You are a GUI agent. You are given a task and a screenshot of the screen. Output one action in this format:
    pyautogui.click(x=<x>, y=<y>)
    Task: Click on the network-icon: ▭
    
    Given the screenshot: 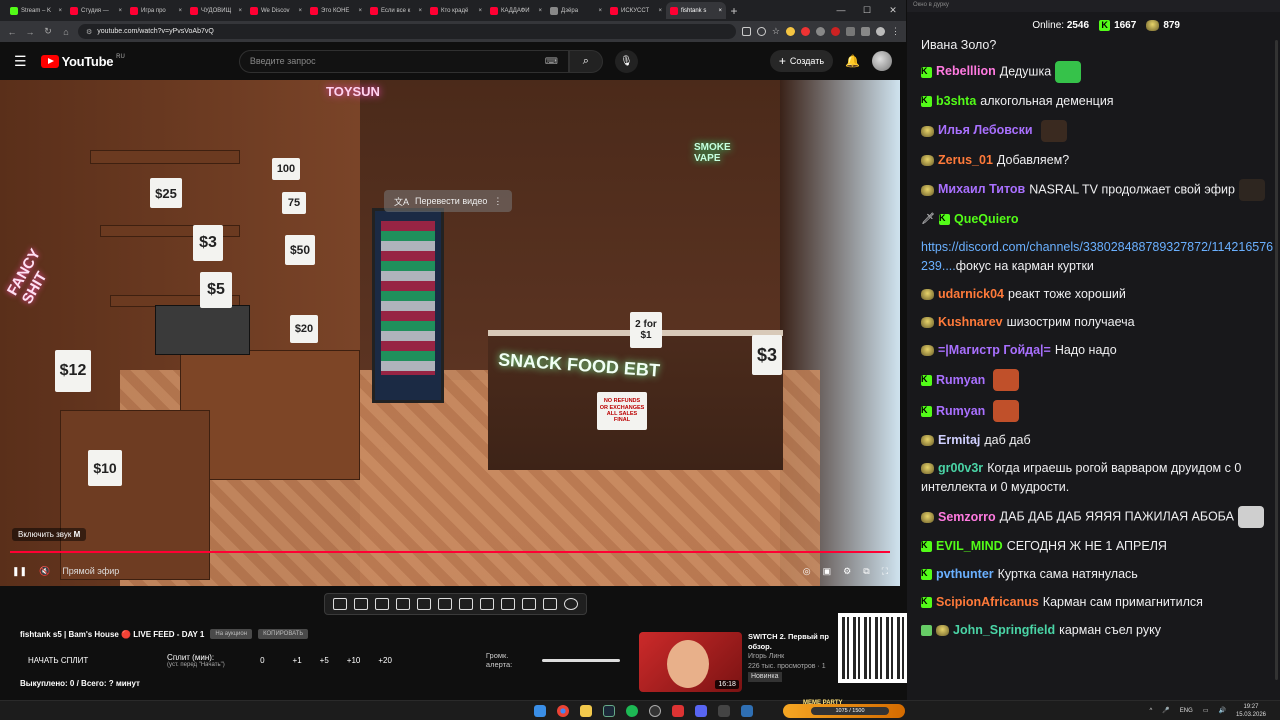 What is the action you would take?
    pyautogui.click(x=1206, y=710)
    